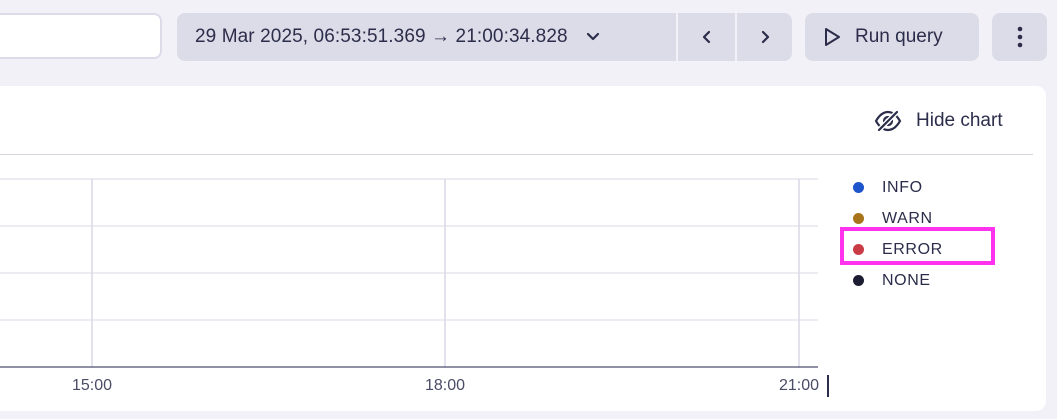  What do you see at coordinates (81, 36) in the screenshot?
I see `search-input` at bounding box center [81, 36].